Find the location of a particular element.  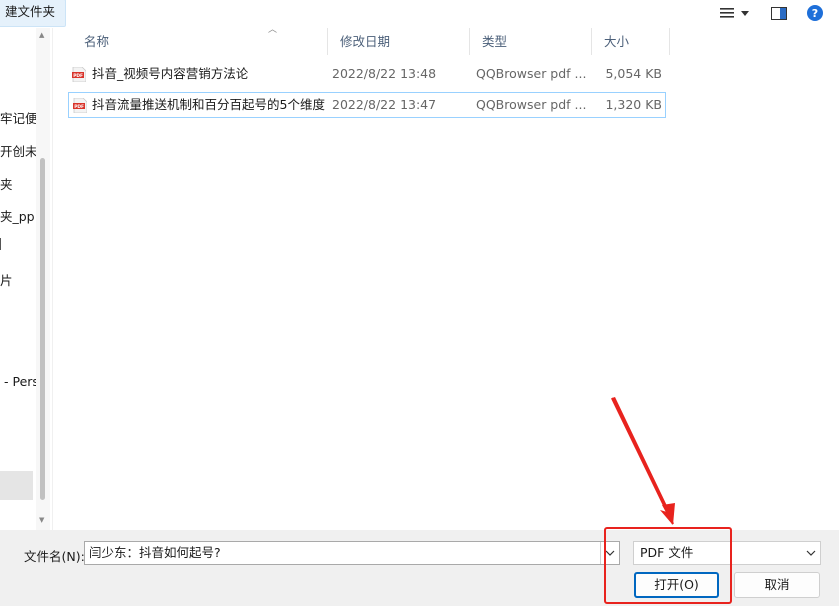

column-header-type: 类型 is located at coordinates (531, 41).